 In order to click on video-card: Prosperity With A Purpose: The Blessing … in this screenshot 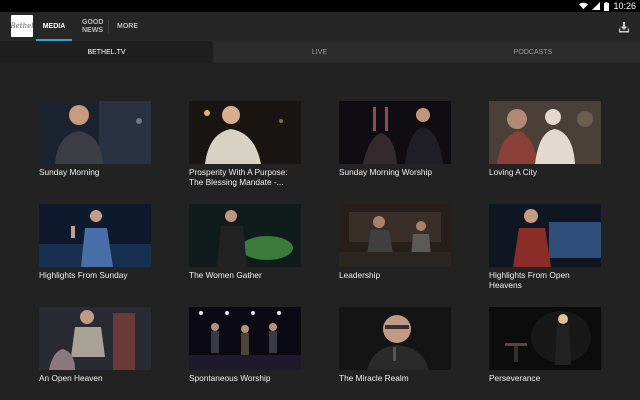, I will do `click(245, 152)`.